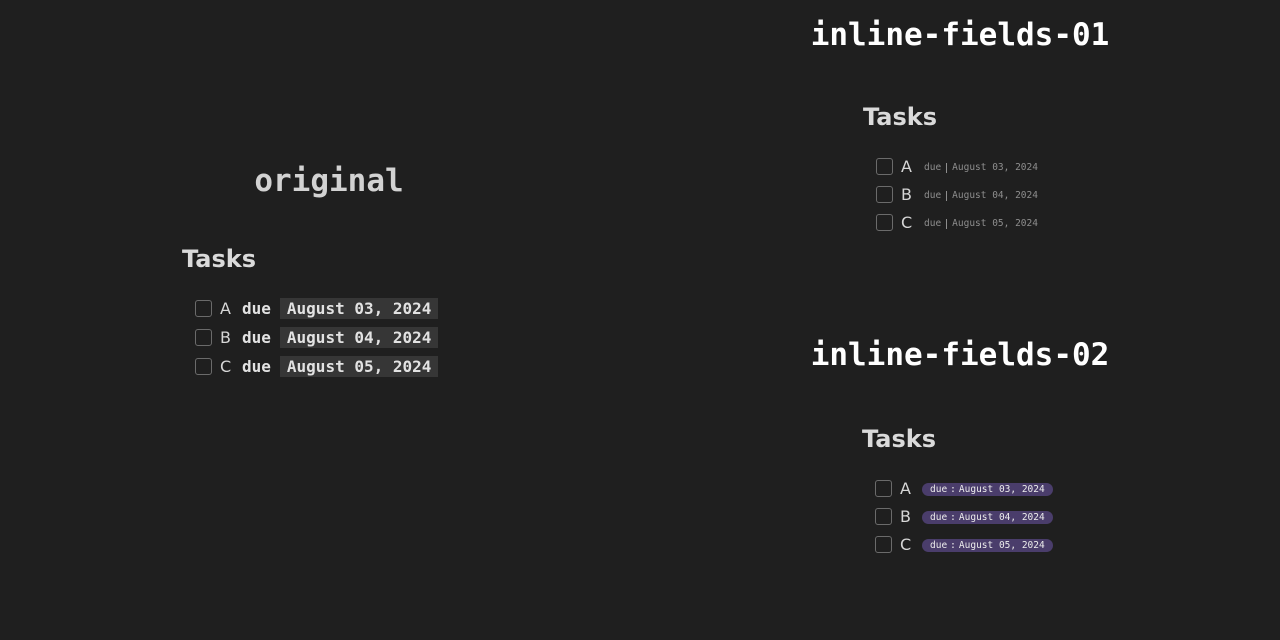  What do you see at coordinates (899, 439) in the screenshot?
I see `tasks-heading-inline-fields-02: Tasks` at bounding box center [899, 439].